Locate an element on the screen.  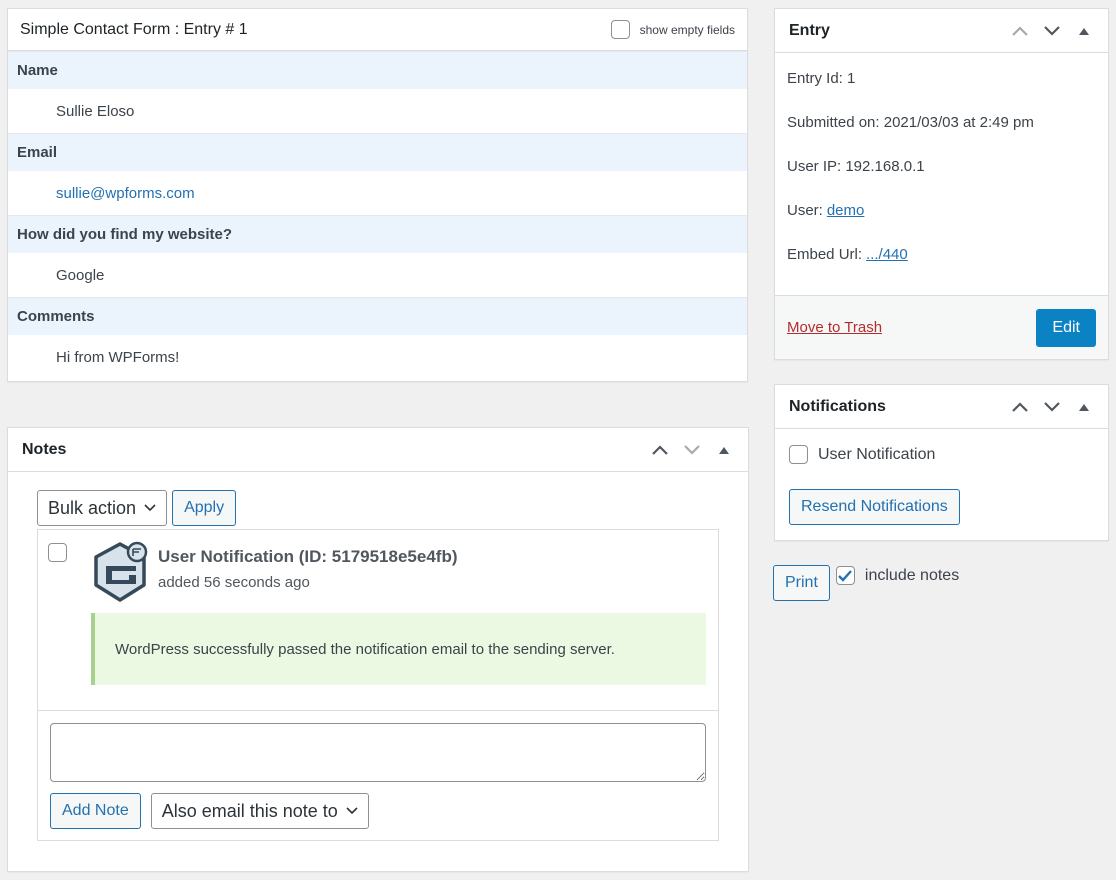
show-empty-fields-toggle: show empty fields is located at coordinates (672, 29).